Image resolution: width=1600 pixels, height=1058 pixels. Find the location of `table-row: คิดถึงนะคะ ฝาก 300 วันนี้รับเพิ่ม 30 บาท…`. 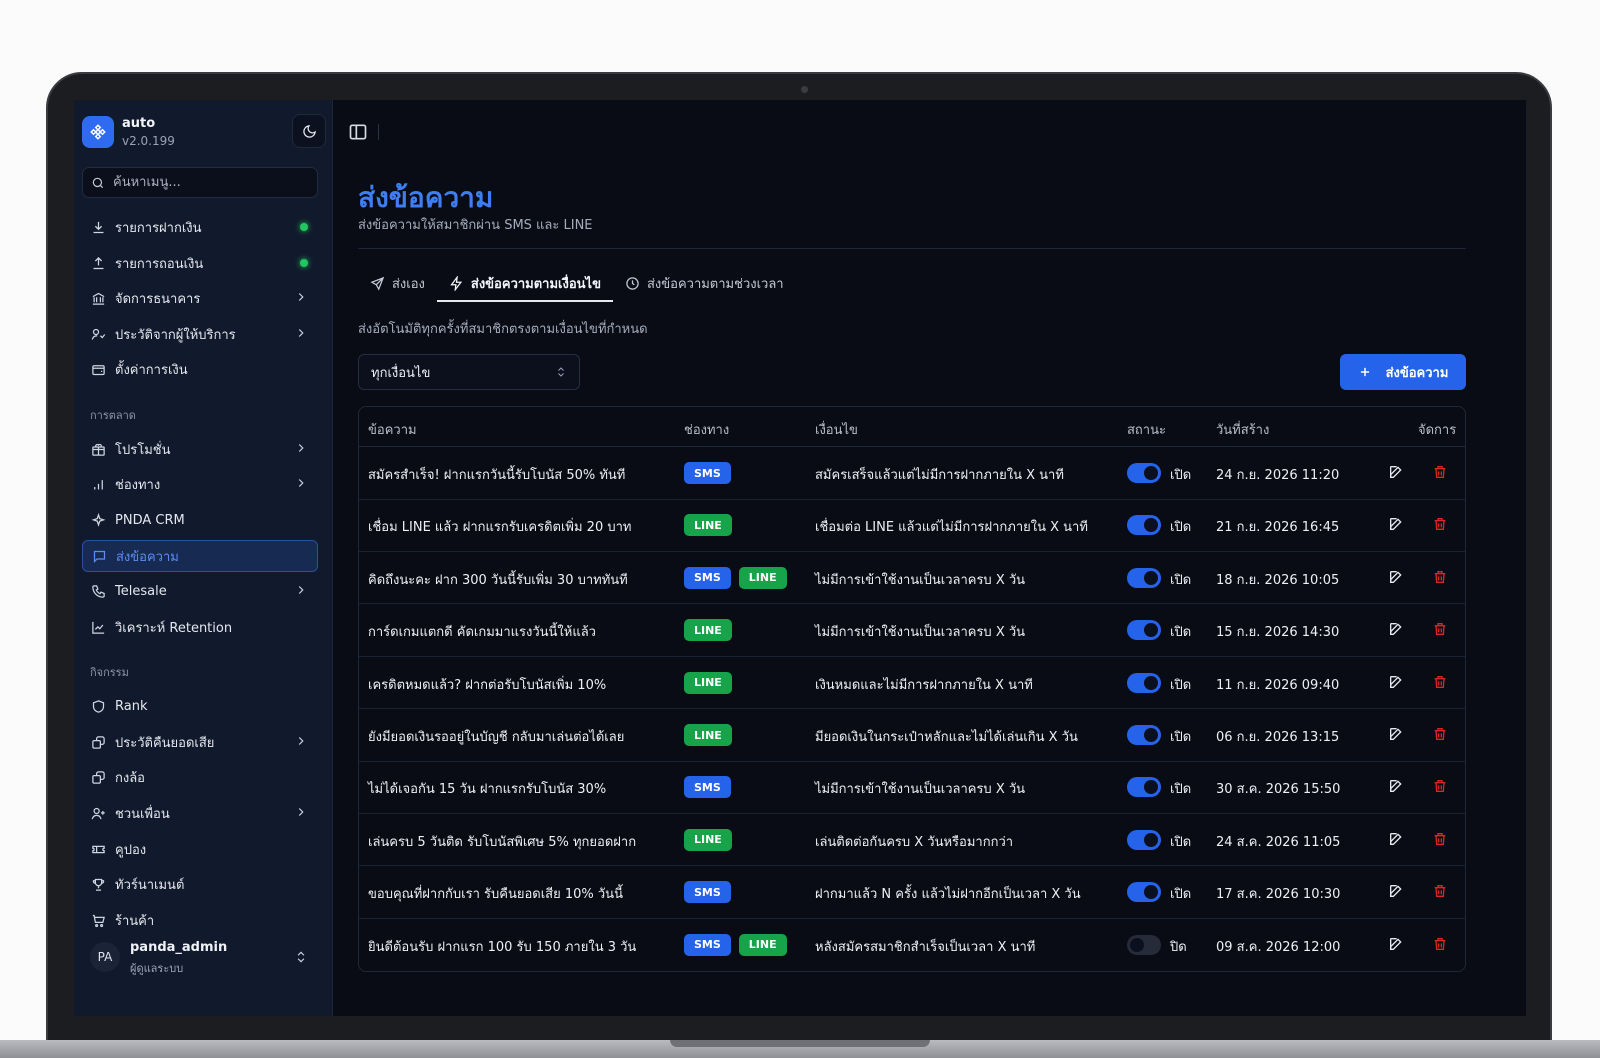

table-row: คิดถึงนะคะ ฝาก 300 วันนี้รับเพิ่ม 30 บาท… is located at coordinates (912, 578).